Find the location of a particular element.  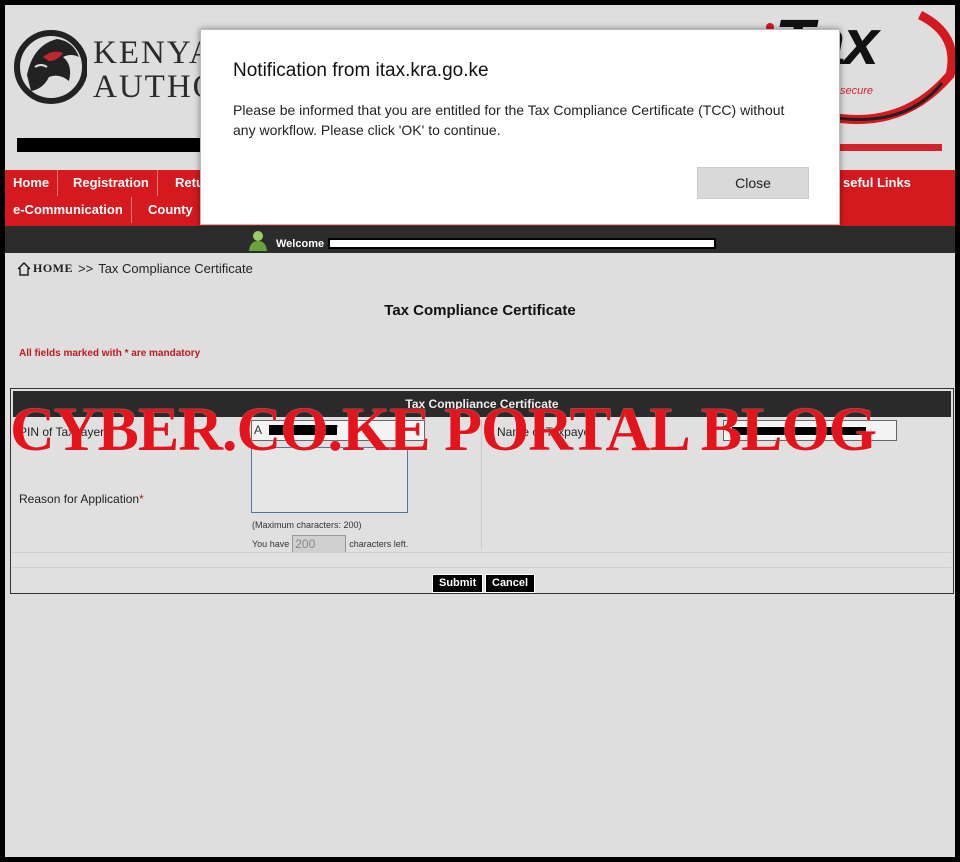

chars-left-row: You have 200 characters left. is located at coordinates (330, 544).